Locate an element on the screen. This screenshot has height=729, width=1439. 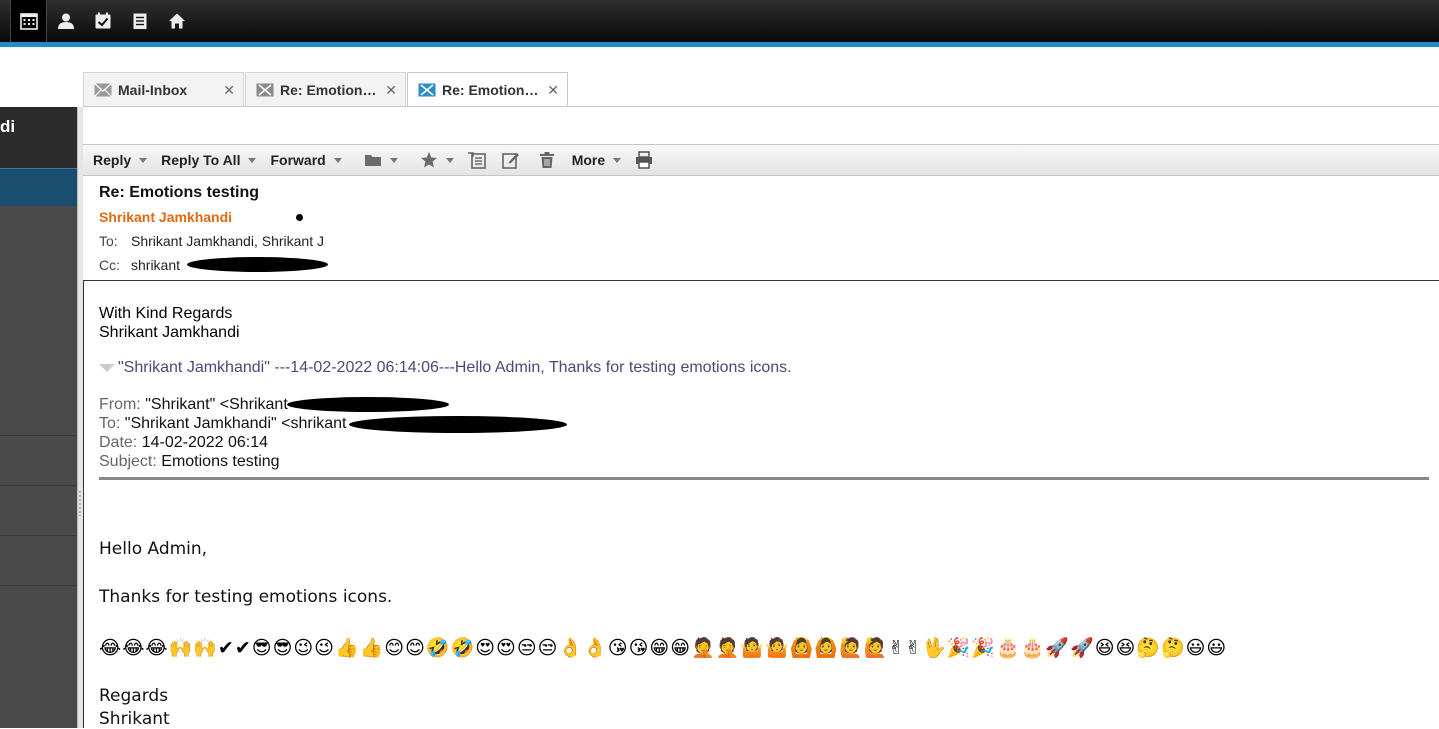
date-label: Date: is located at coordinates (118, 442).